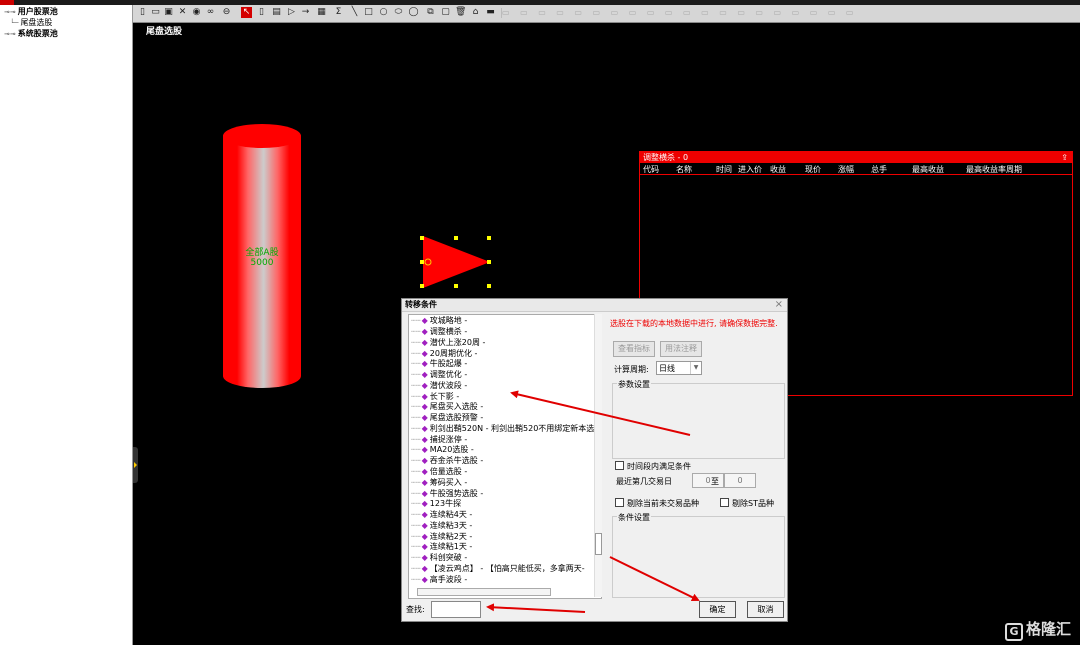  I want to click on col-max-return-period: 最高收益率周期, so click(994, 169).